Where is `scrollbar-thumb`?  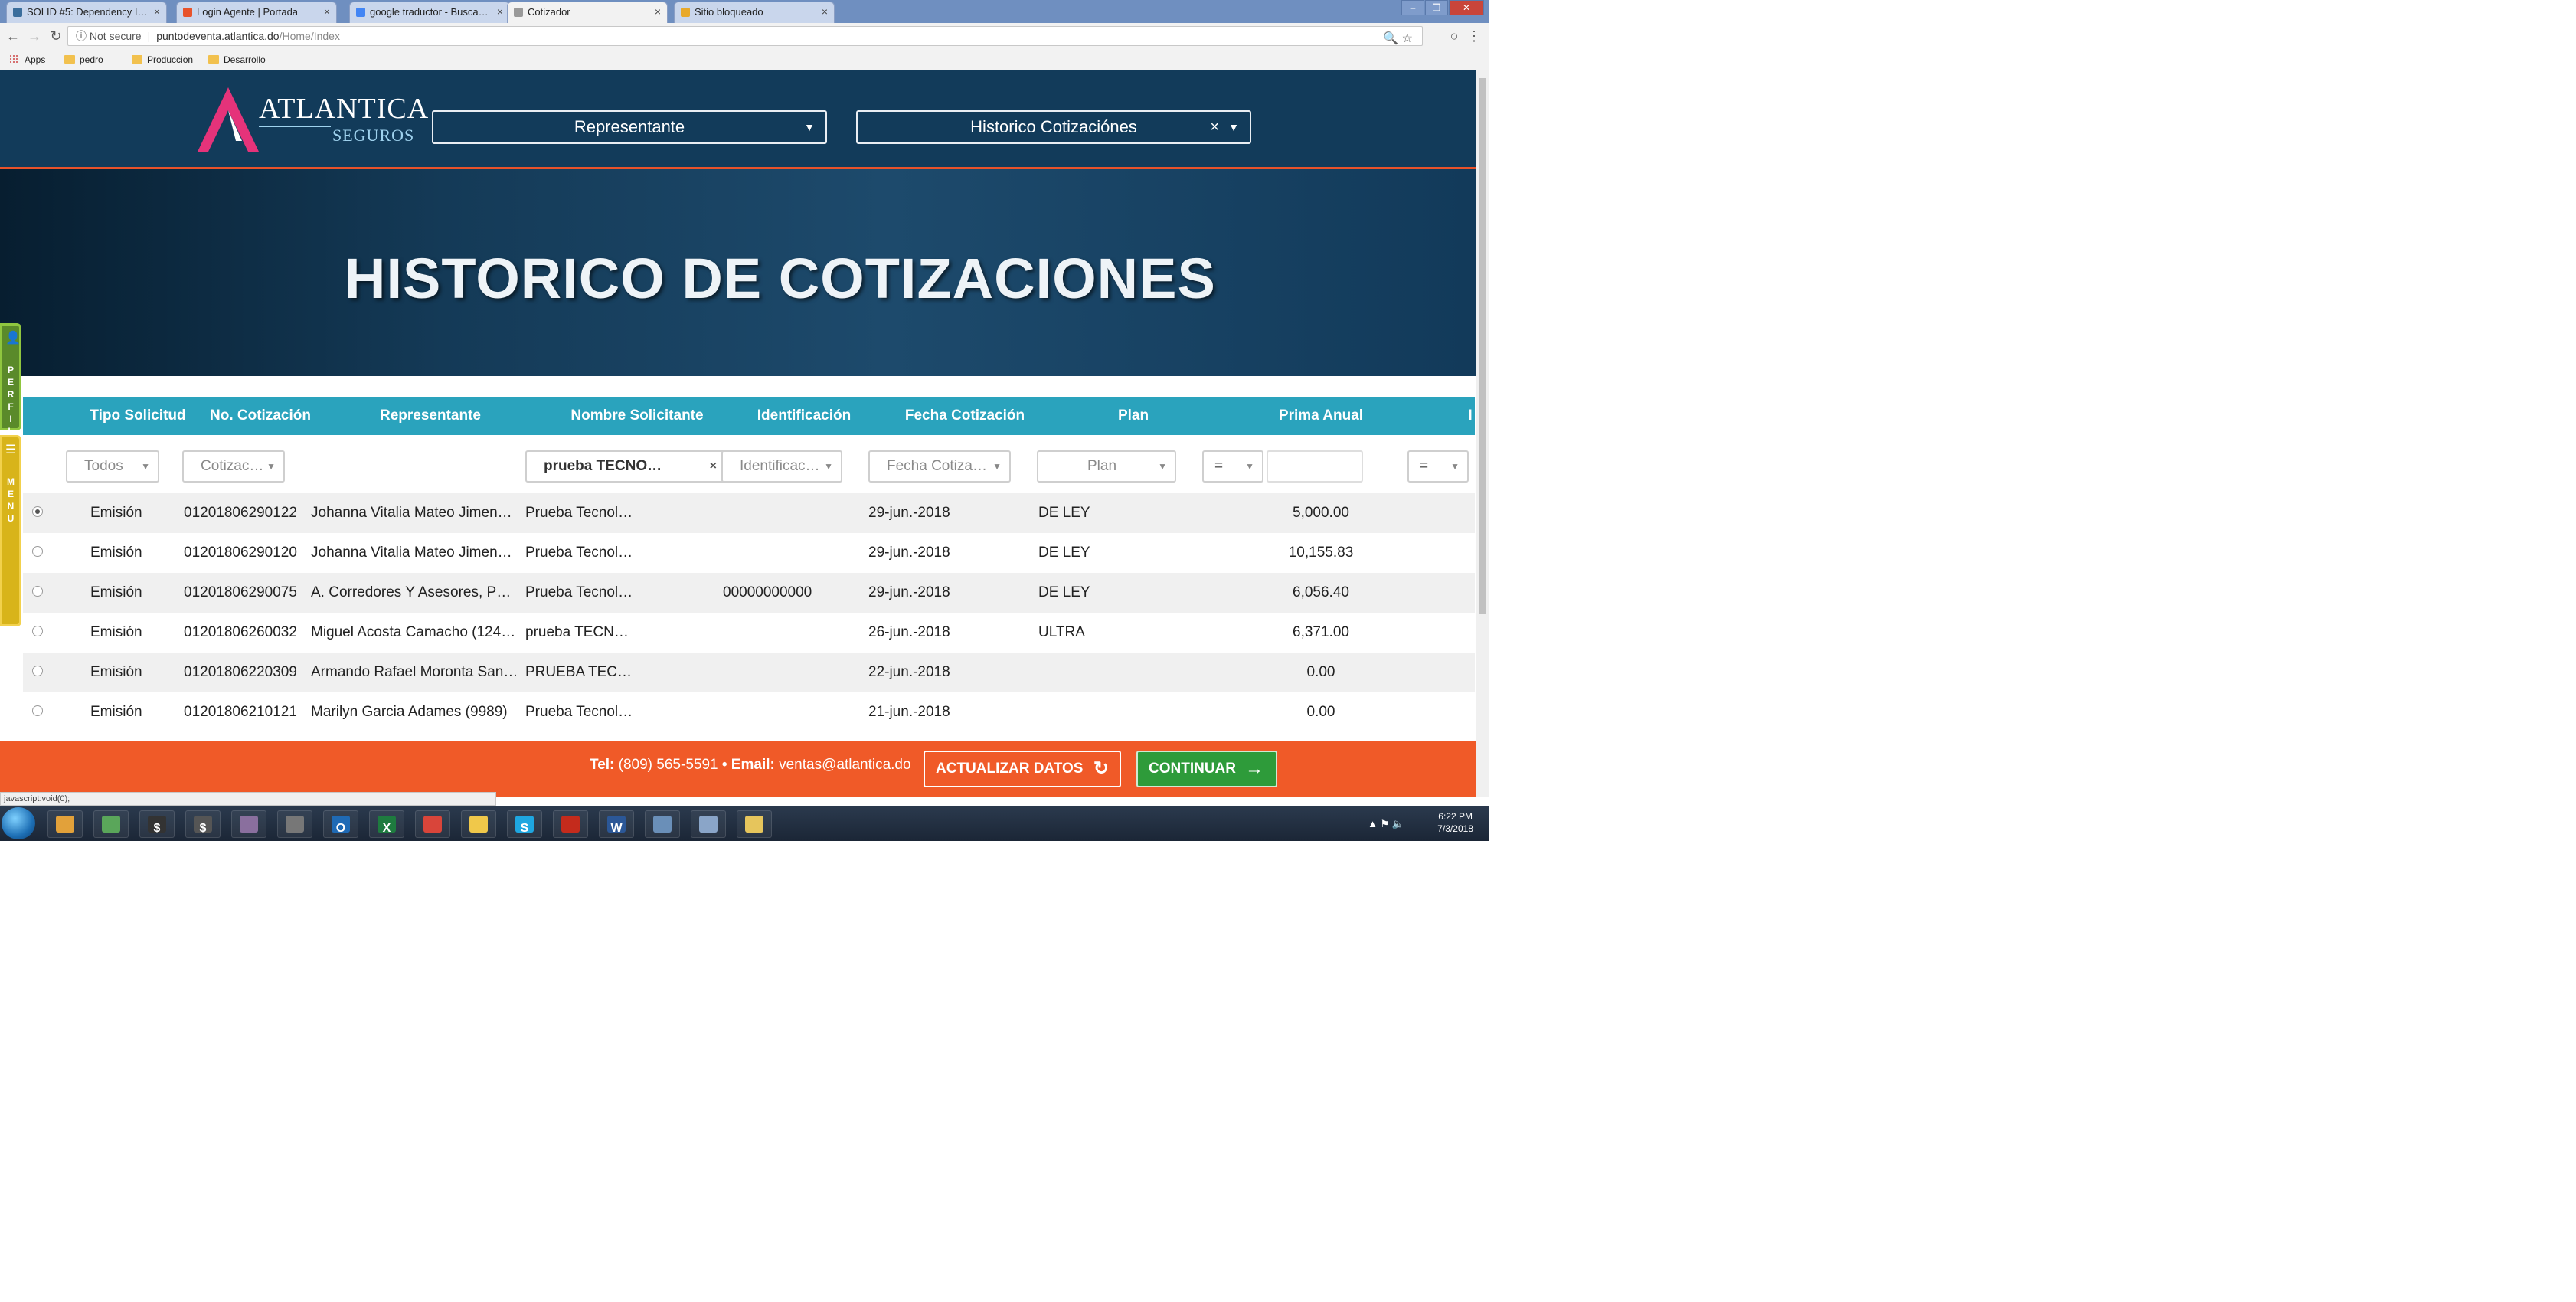 scrollbar-thumb is located at coordinates (1482, 346).